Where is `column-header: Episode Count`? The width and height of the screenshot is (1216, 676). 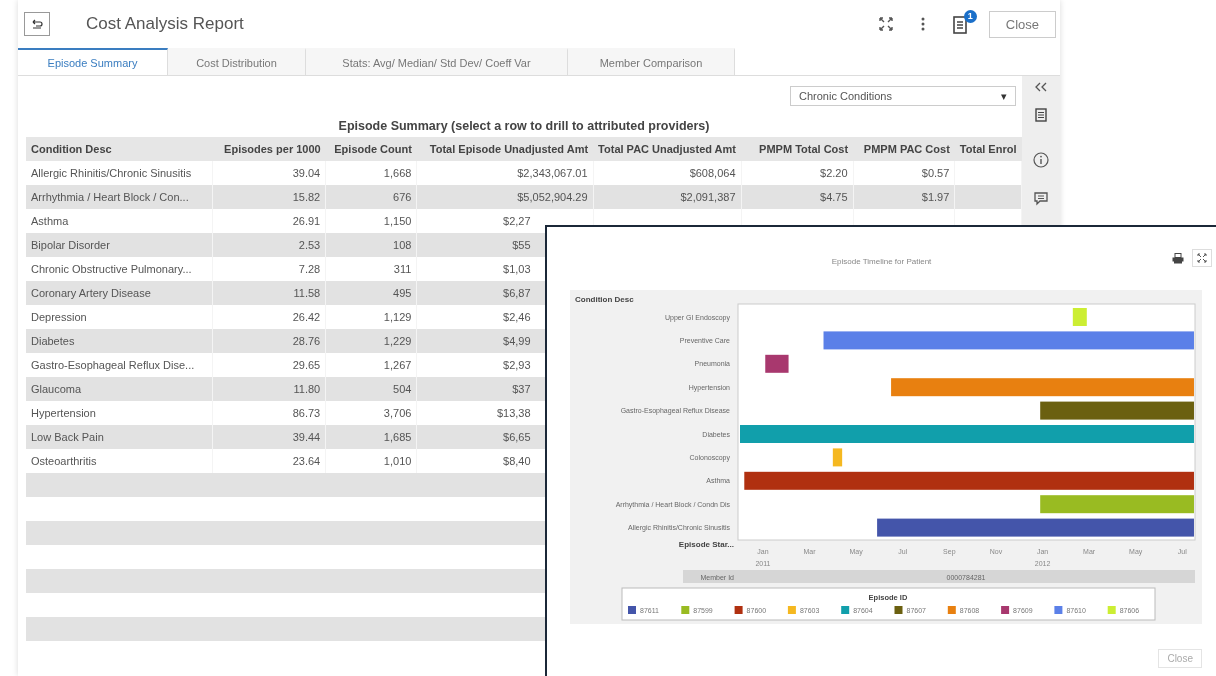
column-header: Episode Count is located at coordinates (371, 149).